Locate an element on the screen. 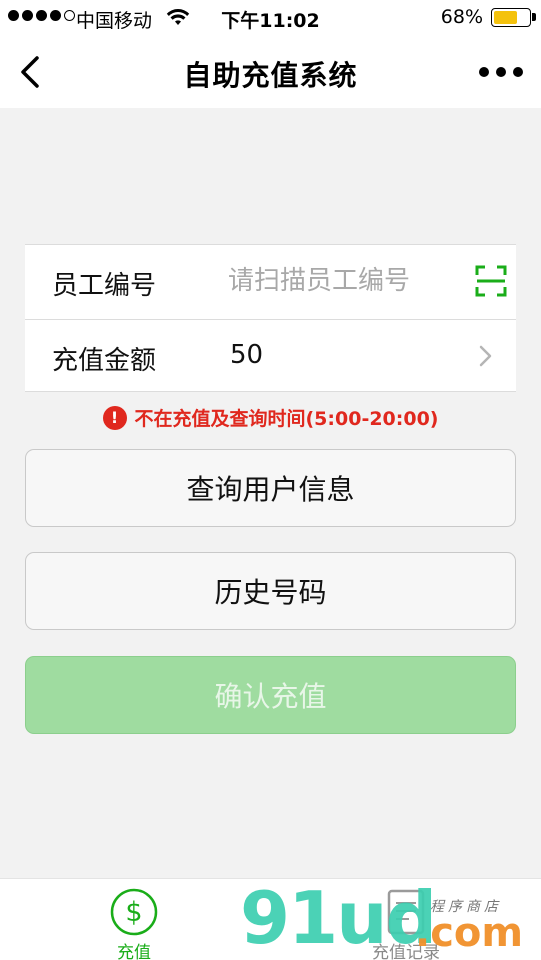  recharge-amount-label: 充值金额 is located at coordinates (104, 361).